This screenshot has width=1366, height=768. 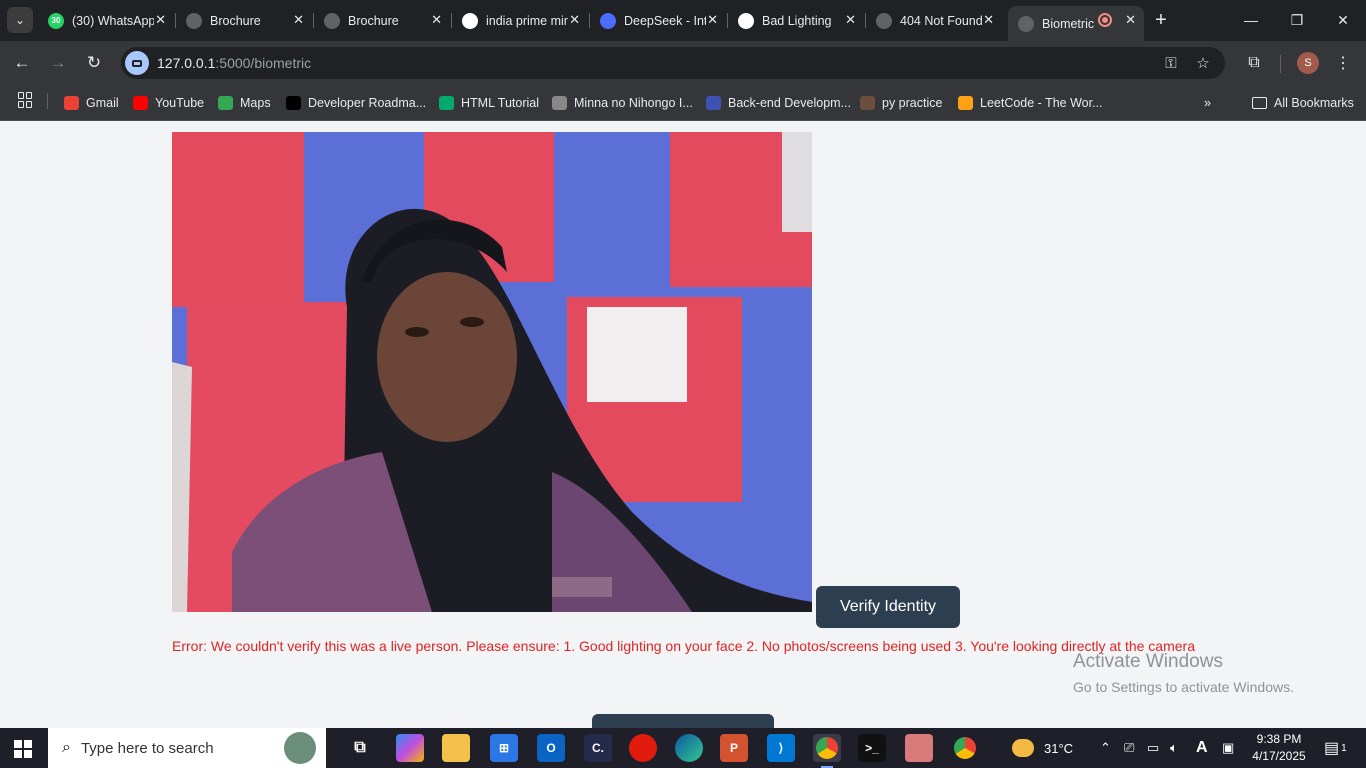 I want to click on bookmark-item: HTML Tutorial, so click(x=489, y=103).